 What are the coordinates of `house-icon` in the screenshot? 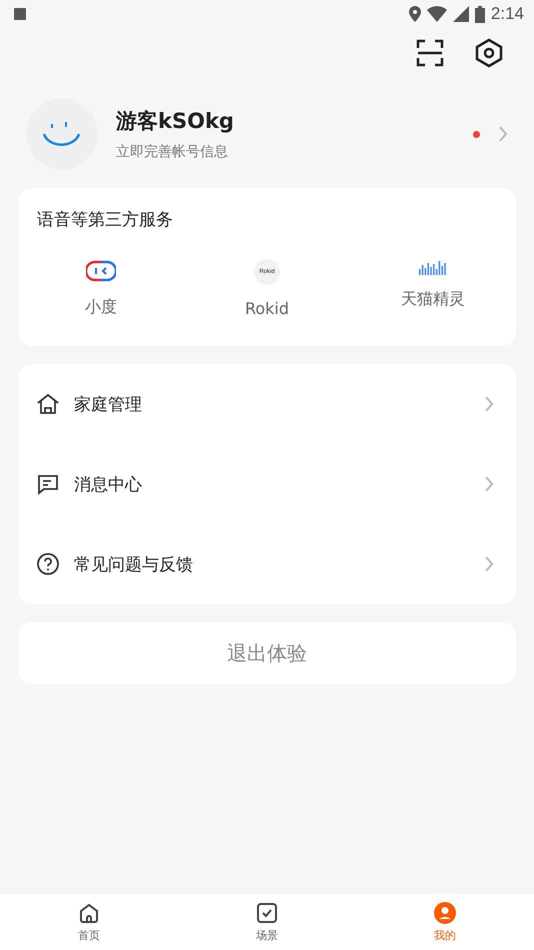 It's located at (48, 404).